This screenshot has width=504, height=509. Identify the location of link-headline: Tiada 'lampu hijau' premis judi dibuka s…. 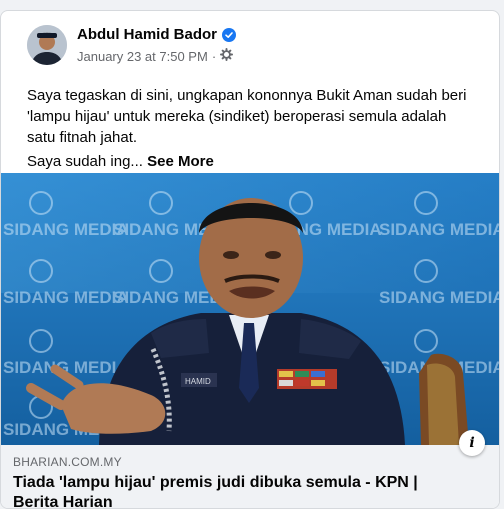
(223, 490).